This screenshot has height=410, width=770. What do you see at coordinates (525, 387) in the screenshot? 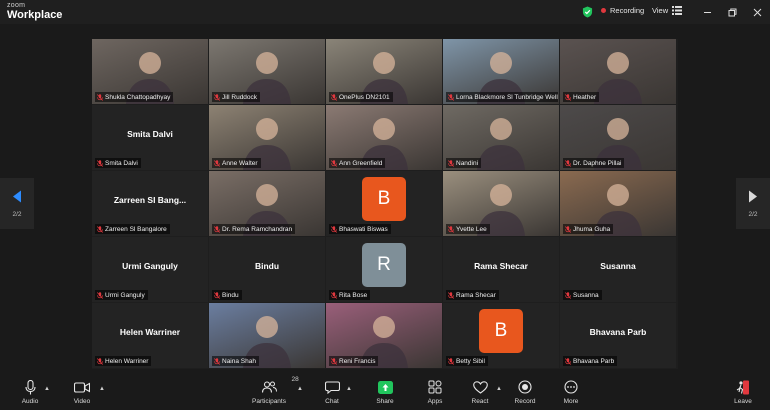
I see `record-icon` at bounding box center [525, 387].